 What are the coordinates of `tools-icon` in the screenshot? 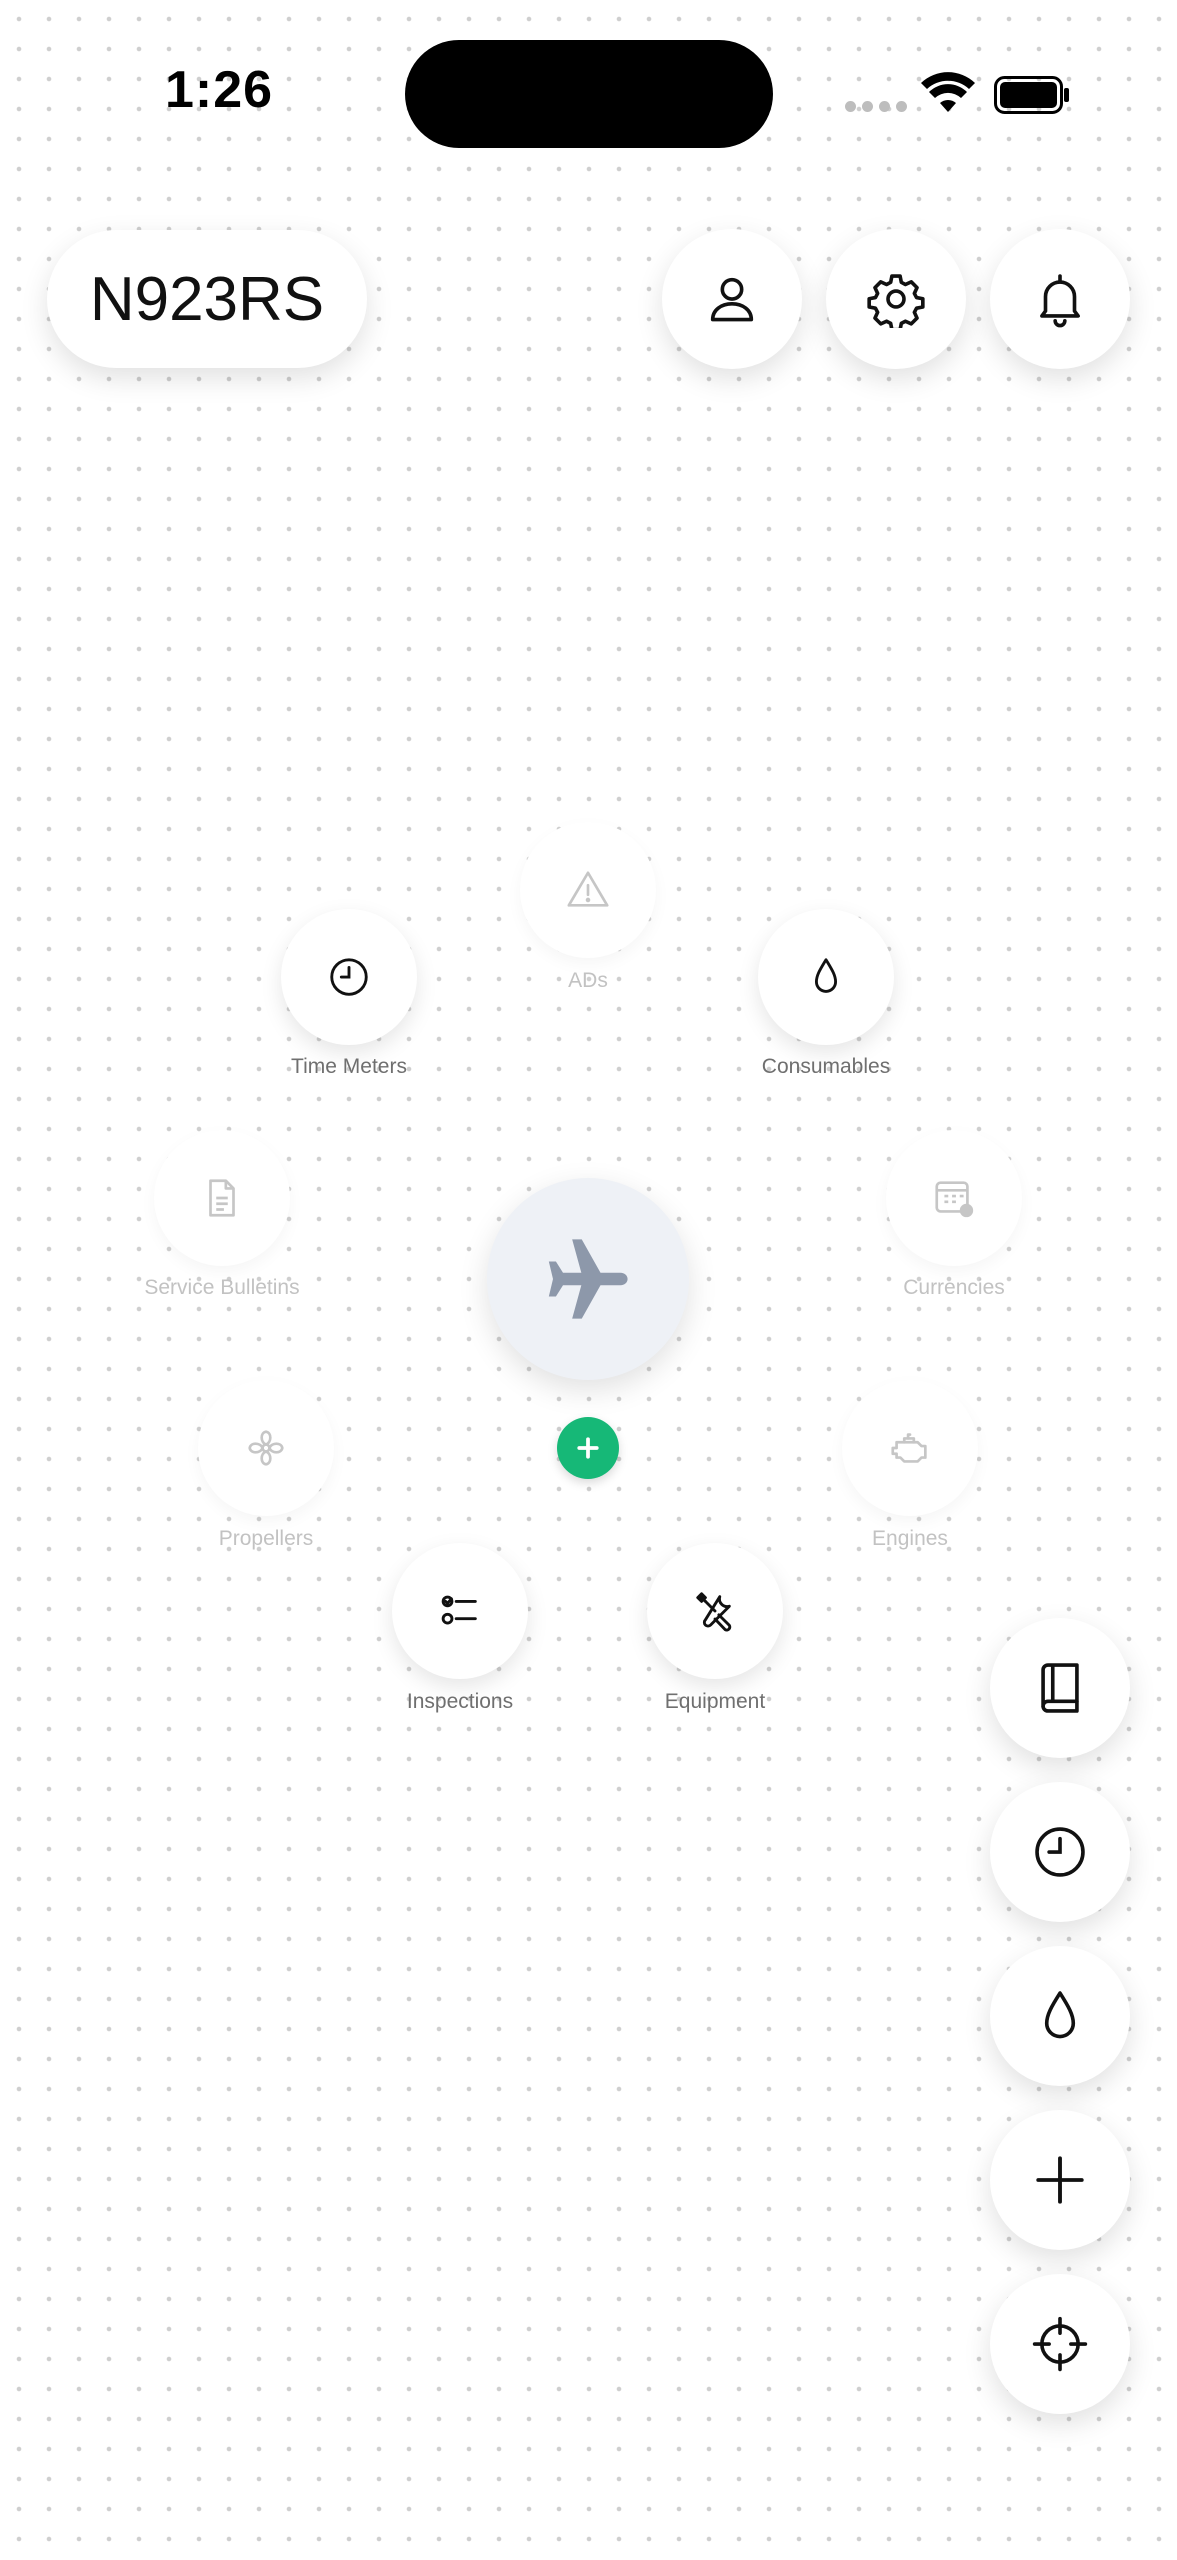 It's located at (714, 1612).